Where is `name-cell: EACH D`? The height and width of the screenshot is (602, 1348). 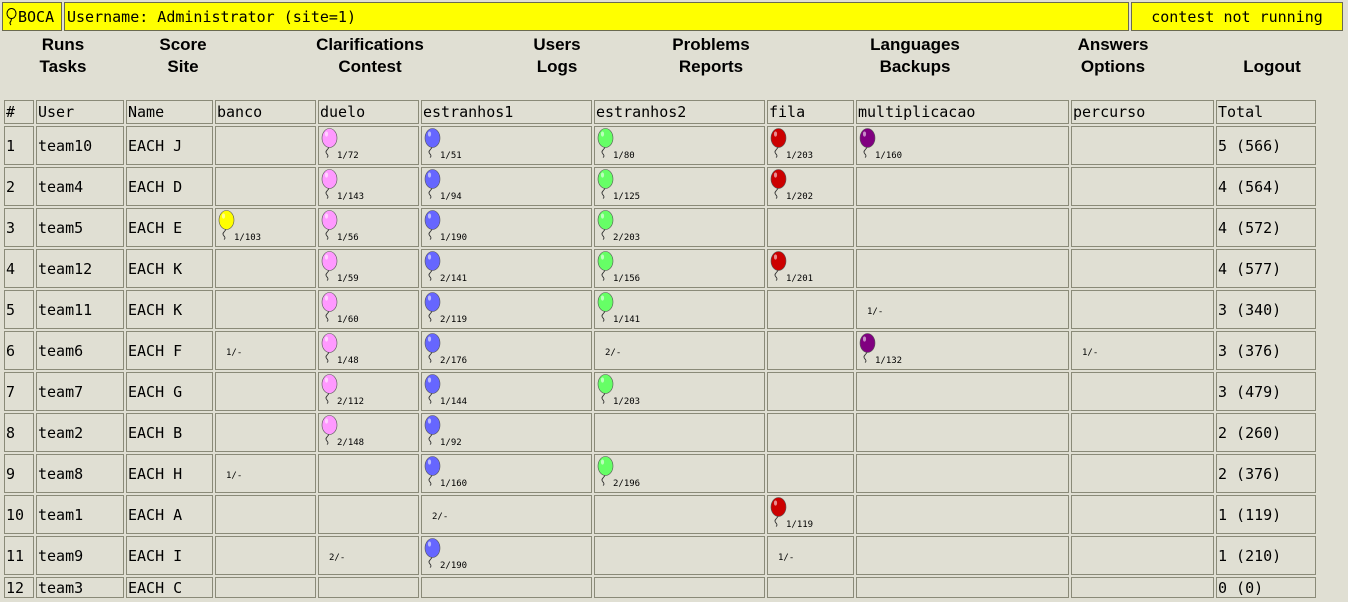 name-cell: EACH D is located at coordinates (169, 186).